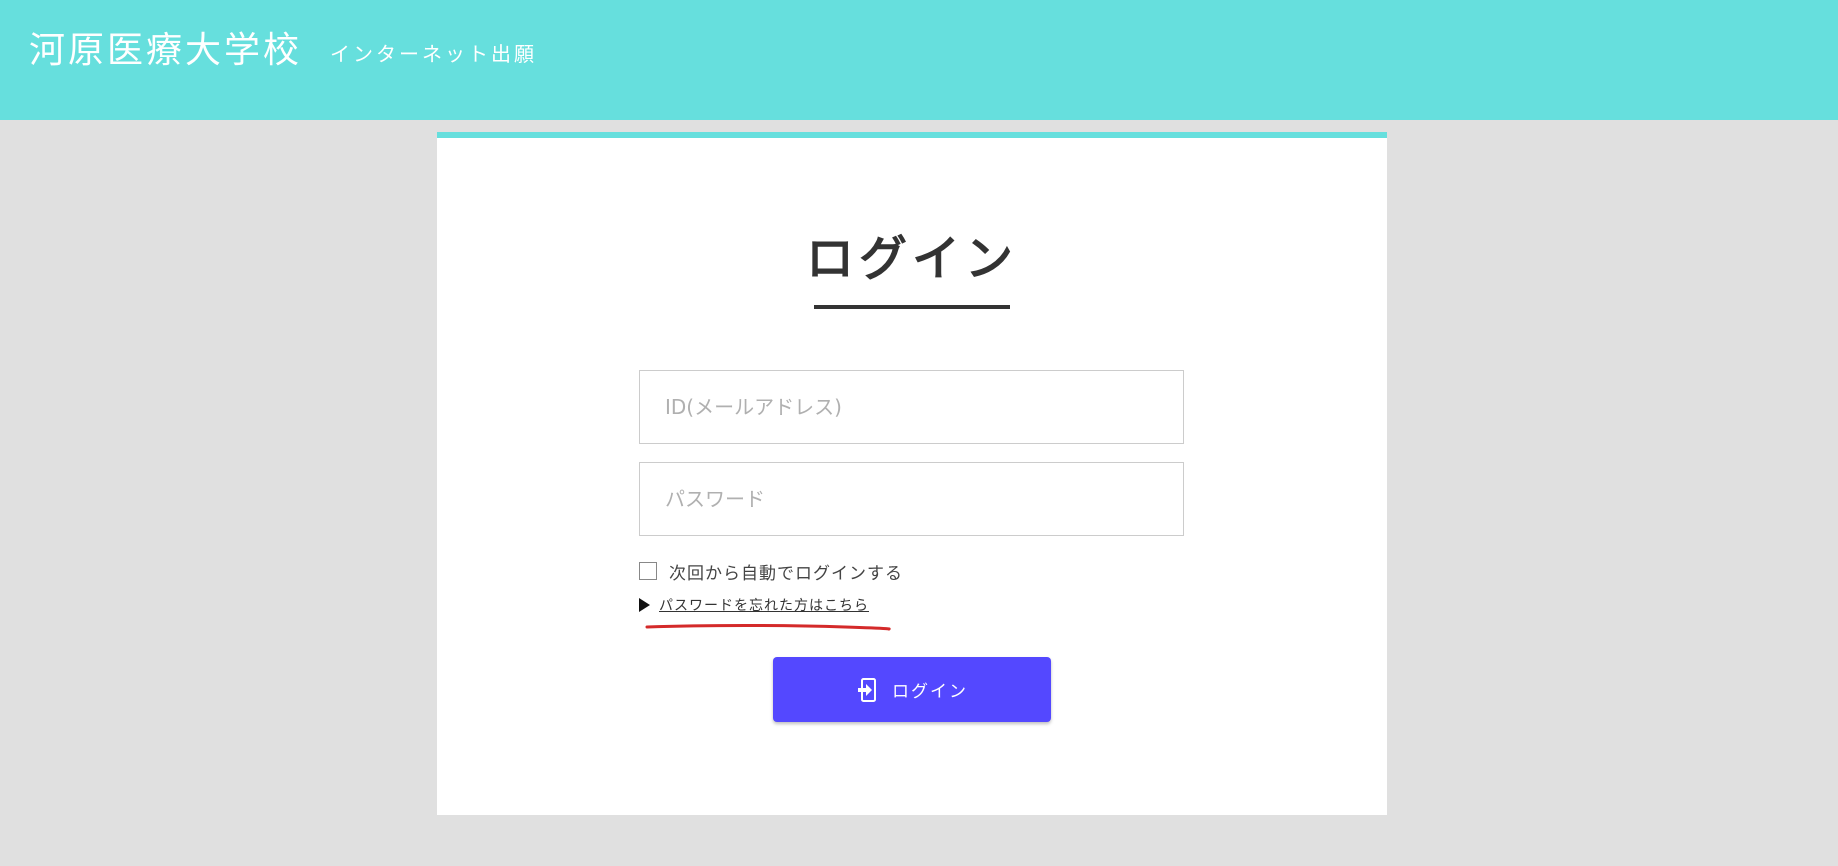 The image size is (1838, 866). I want to click on email-field, so click(911, 407).